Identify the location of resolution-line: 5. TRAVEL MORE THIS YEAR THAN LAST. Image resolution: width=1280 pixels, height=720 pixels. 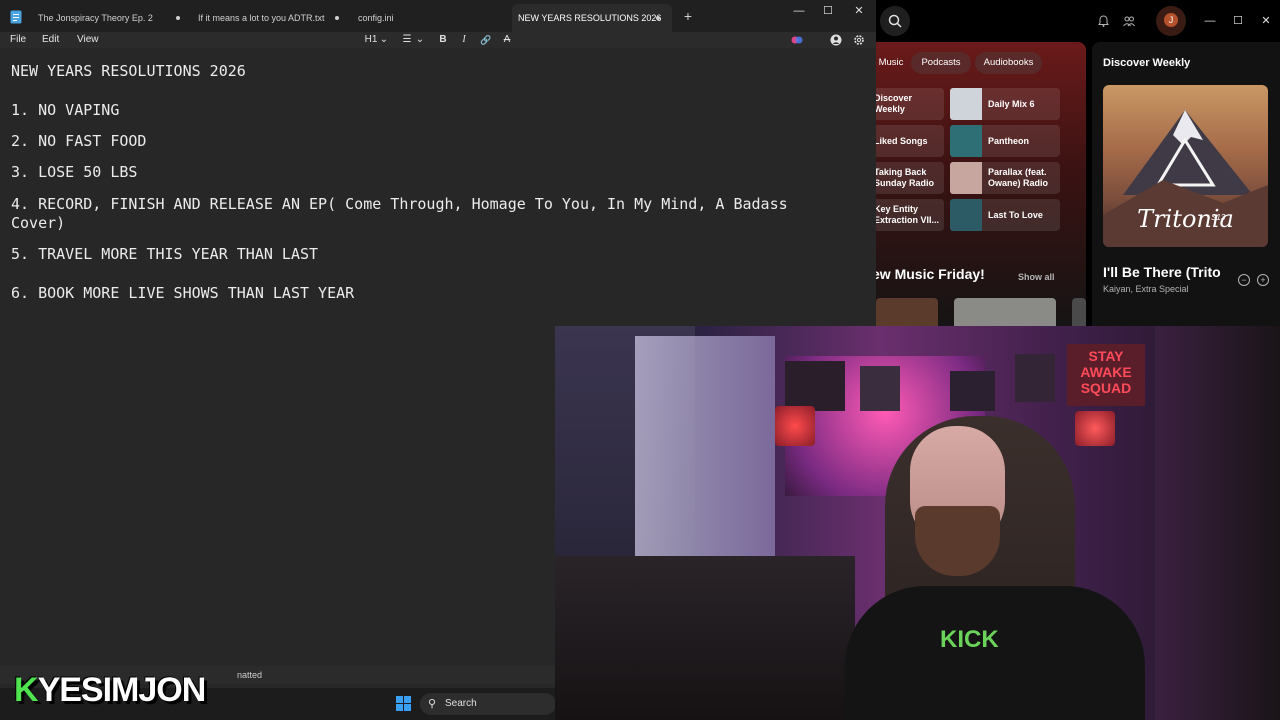
(165, 254).